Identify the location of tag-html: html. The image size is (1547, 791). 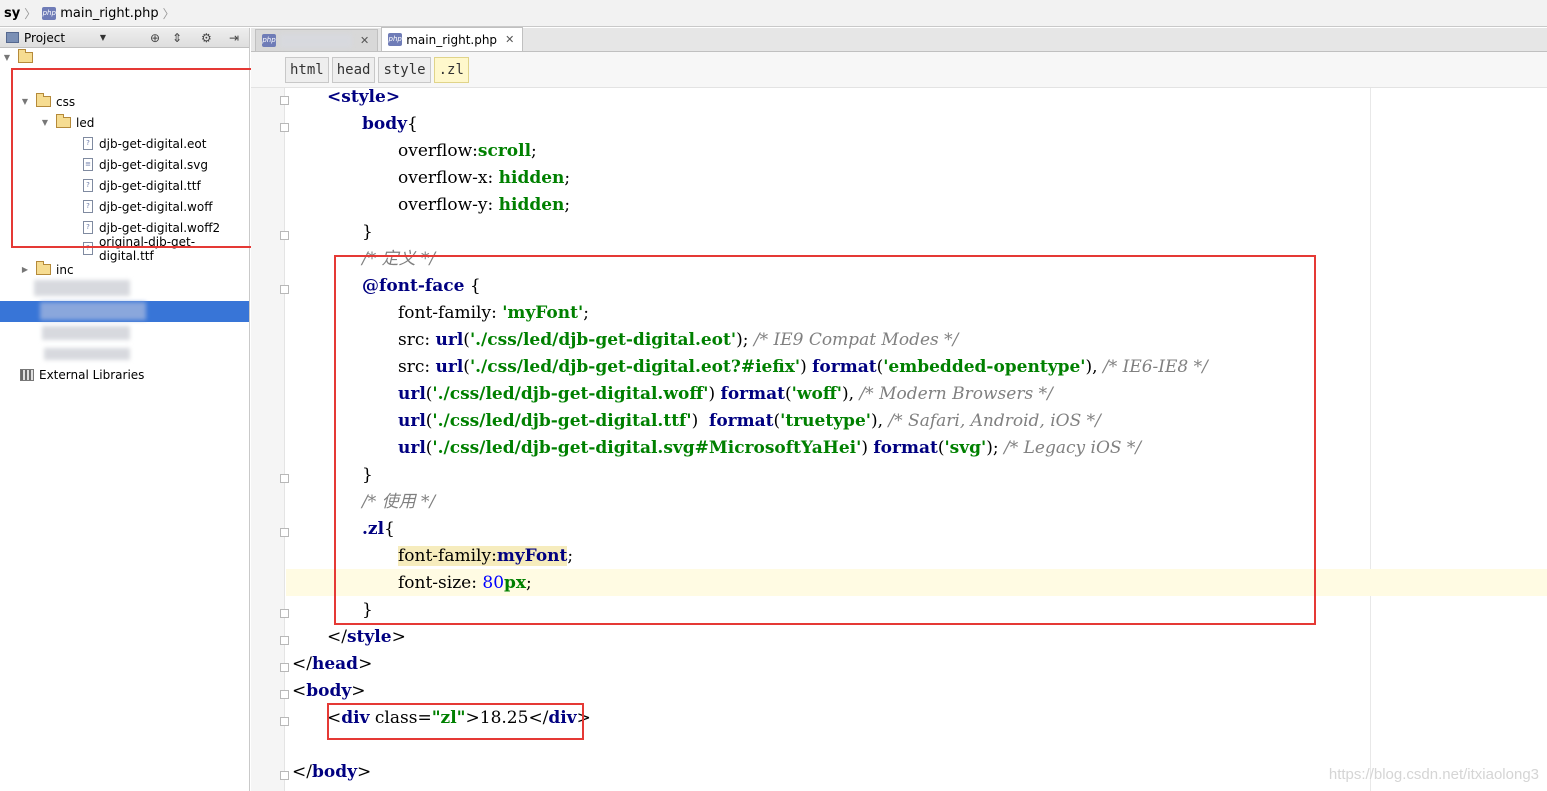
(307, 69).